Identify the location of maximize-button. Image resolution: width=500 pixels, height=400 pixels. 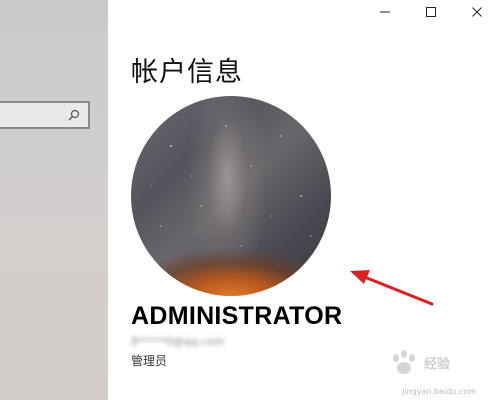
(431, 12).